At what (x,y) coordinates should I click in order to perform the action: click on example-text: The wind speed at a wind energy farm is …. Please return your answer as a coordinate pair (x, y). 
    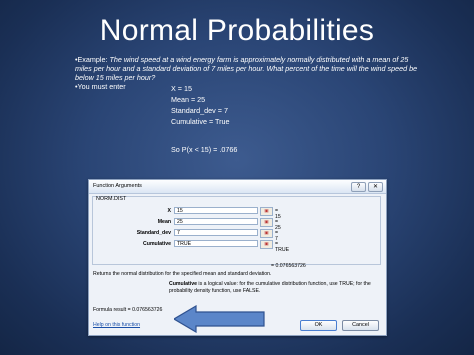
    Looking at the image, I should click on (246, 68).